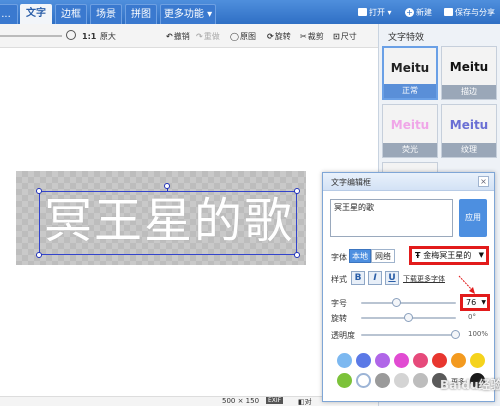 This screenshot has height=407, width=500. Describe the element at coordinates (297, 191) in the screenshot. I see `resize-handle-top-right` at that location.